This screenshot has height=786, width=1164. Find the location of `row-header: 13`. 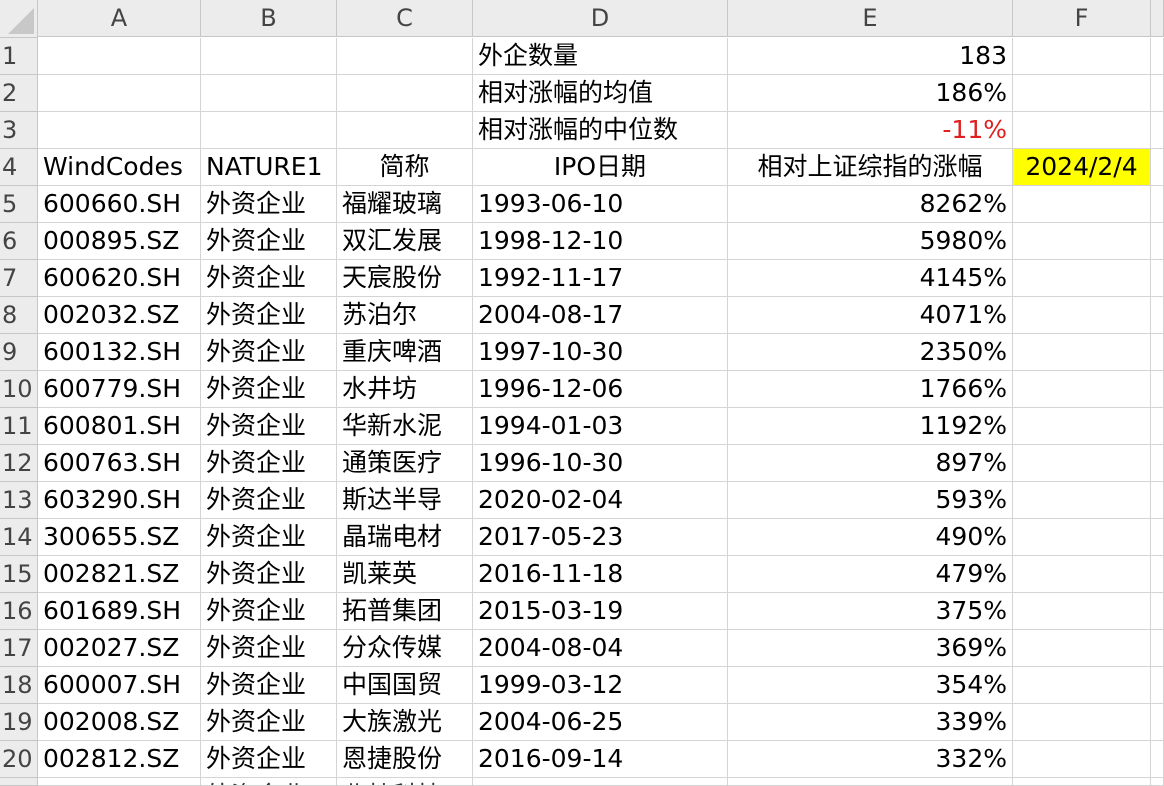

row-header: 13 is located at coordinates (19, 500).